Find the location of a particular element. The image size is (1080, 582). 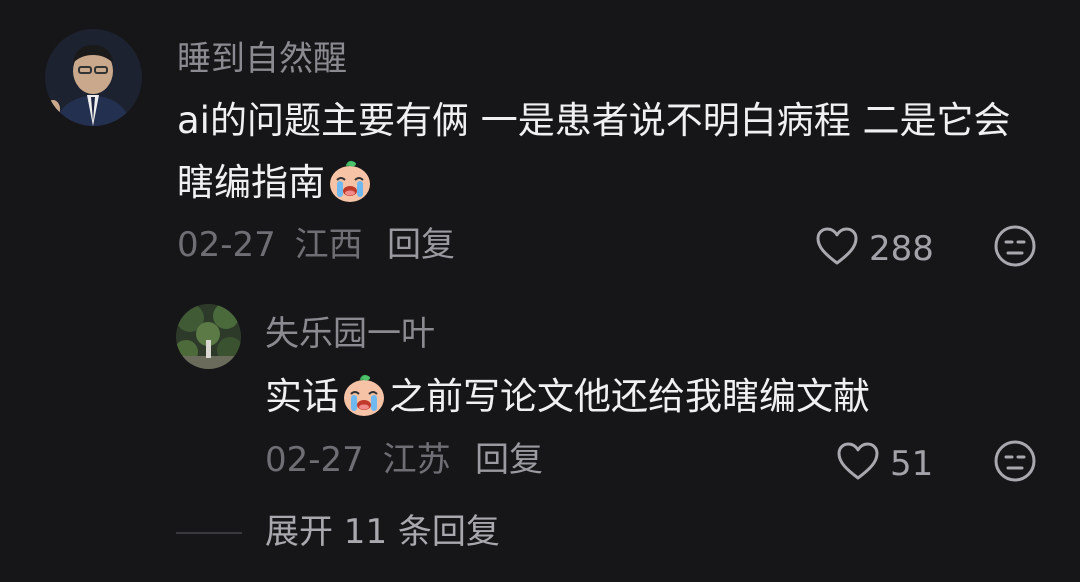

reply-meta: 02-27 江苏 is located at coordinates (358, 460).